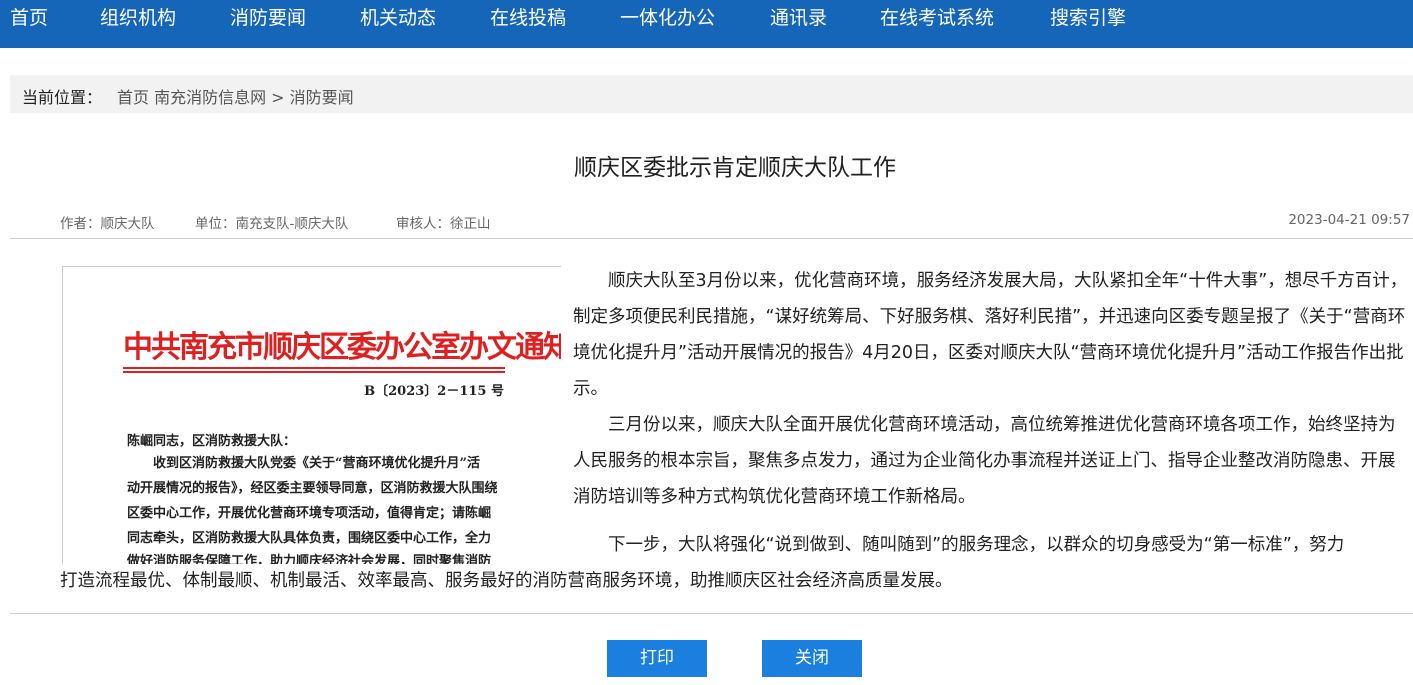  What do you see at coordinates (735, 168) in the screenshot?
I see `article-title: 顺庆区委批示肯定顺庆大队工作` at bounding box center [735, 168].